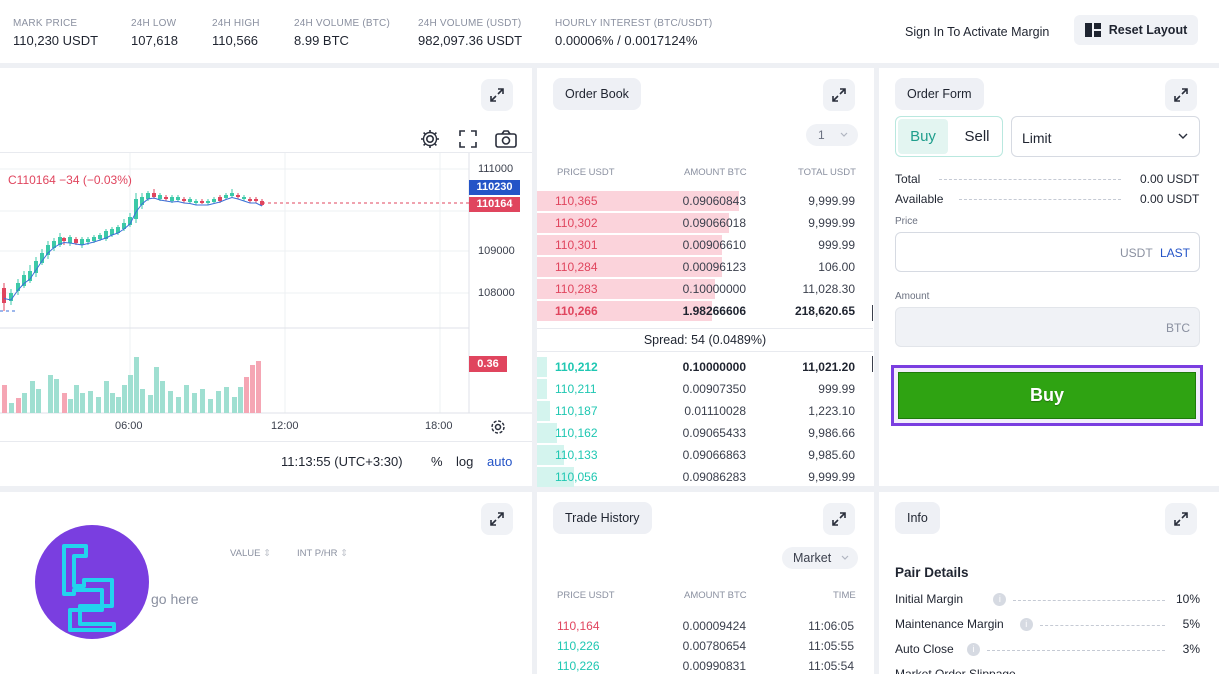  What do you see at coordinates (714, 477) in the screenshot?
I see `cell-amount: 0.09086283` at bounding box center [714, 477].